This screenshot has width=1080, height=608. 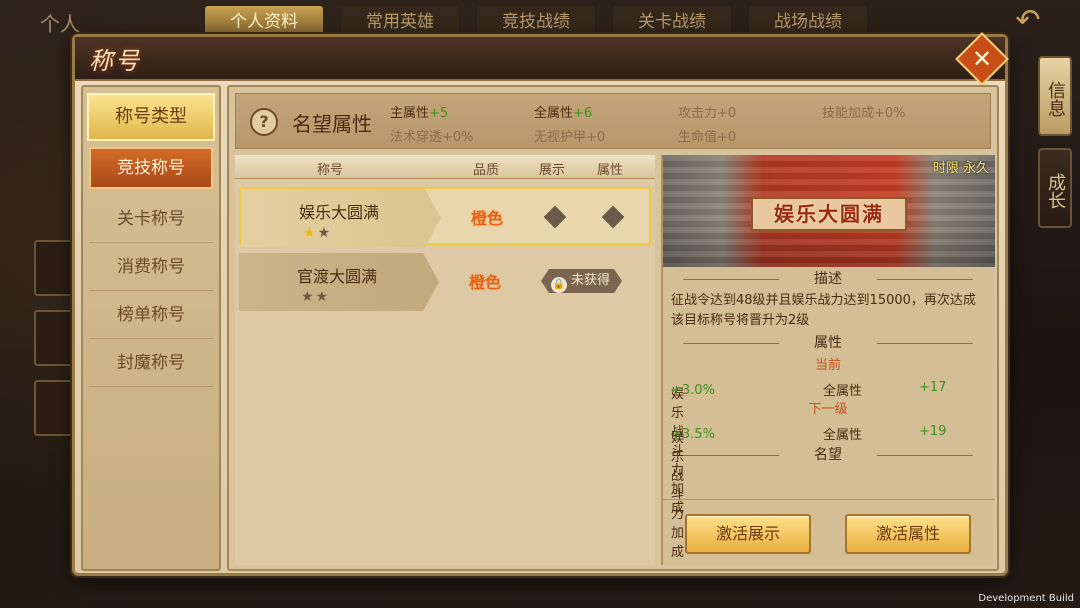 I want to click on close-icon: ✕, so click(x=982, y=58).